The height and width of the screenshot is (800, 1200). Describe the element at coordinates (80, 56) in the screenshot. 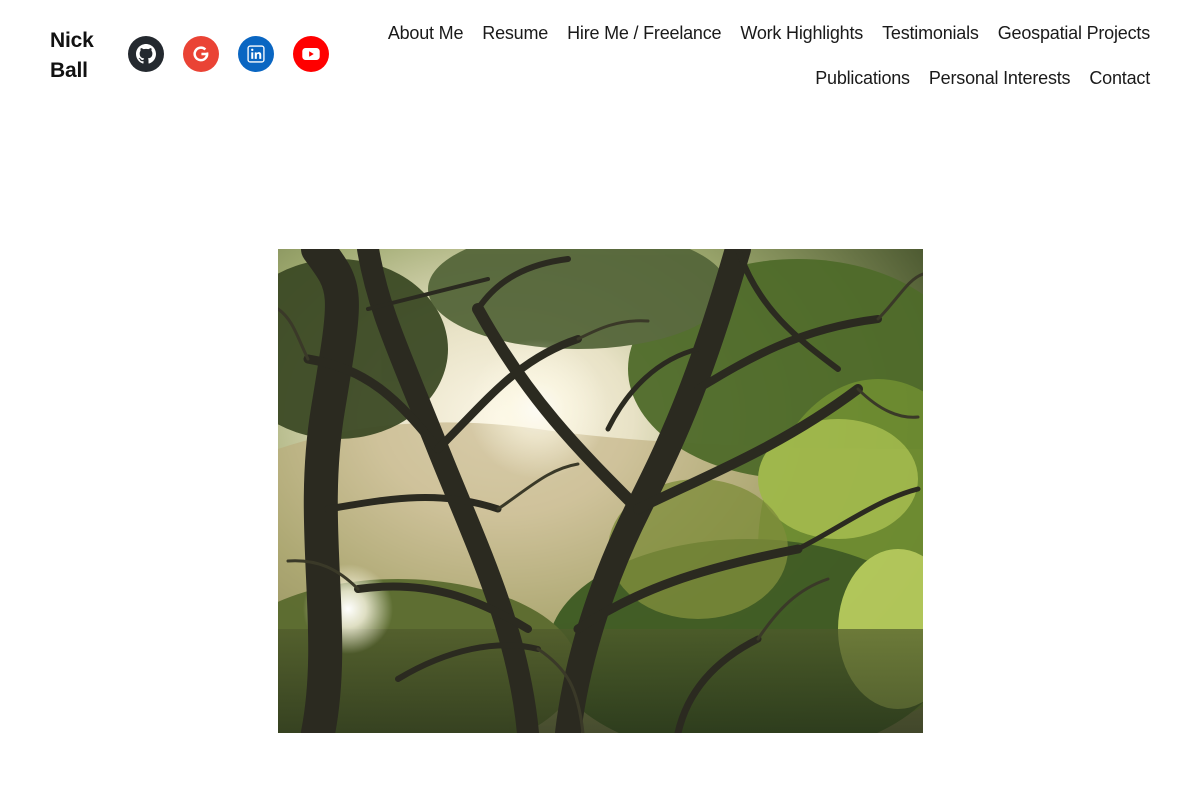

I see `site-title: Nick Ball` at that location.